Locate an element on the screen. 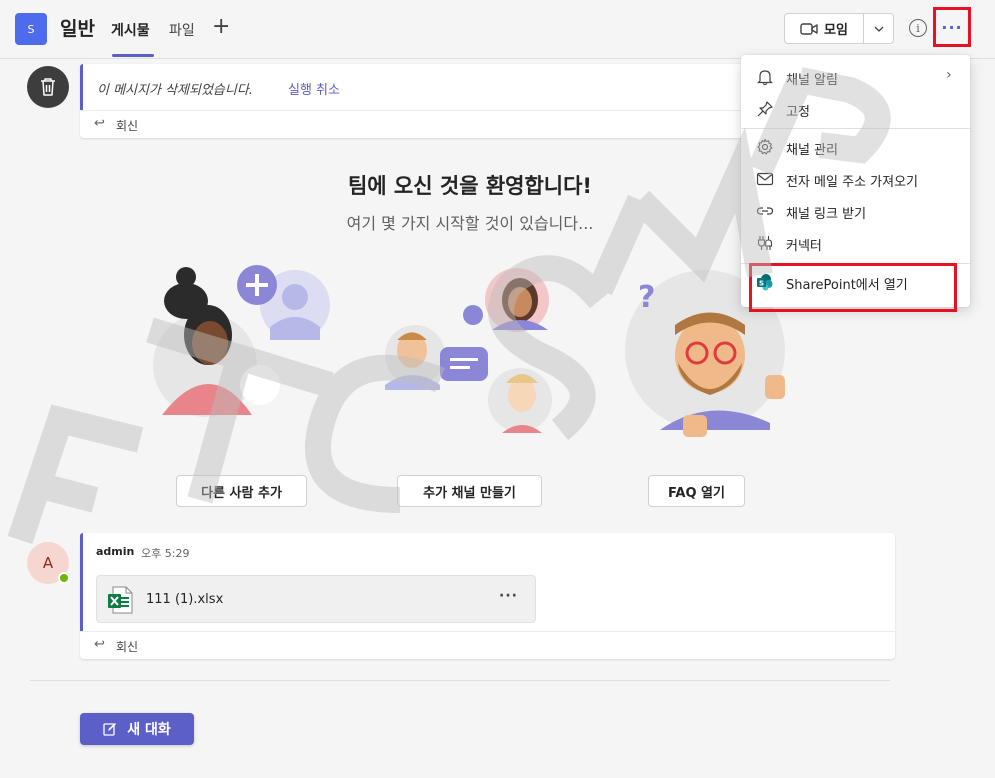 Image resolution: width=995 pixels, height=778 pixels. file-attachment: 111 (1).xlsx ··· is located at coordinates (316, 599).